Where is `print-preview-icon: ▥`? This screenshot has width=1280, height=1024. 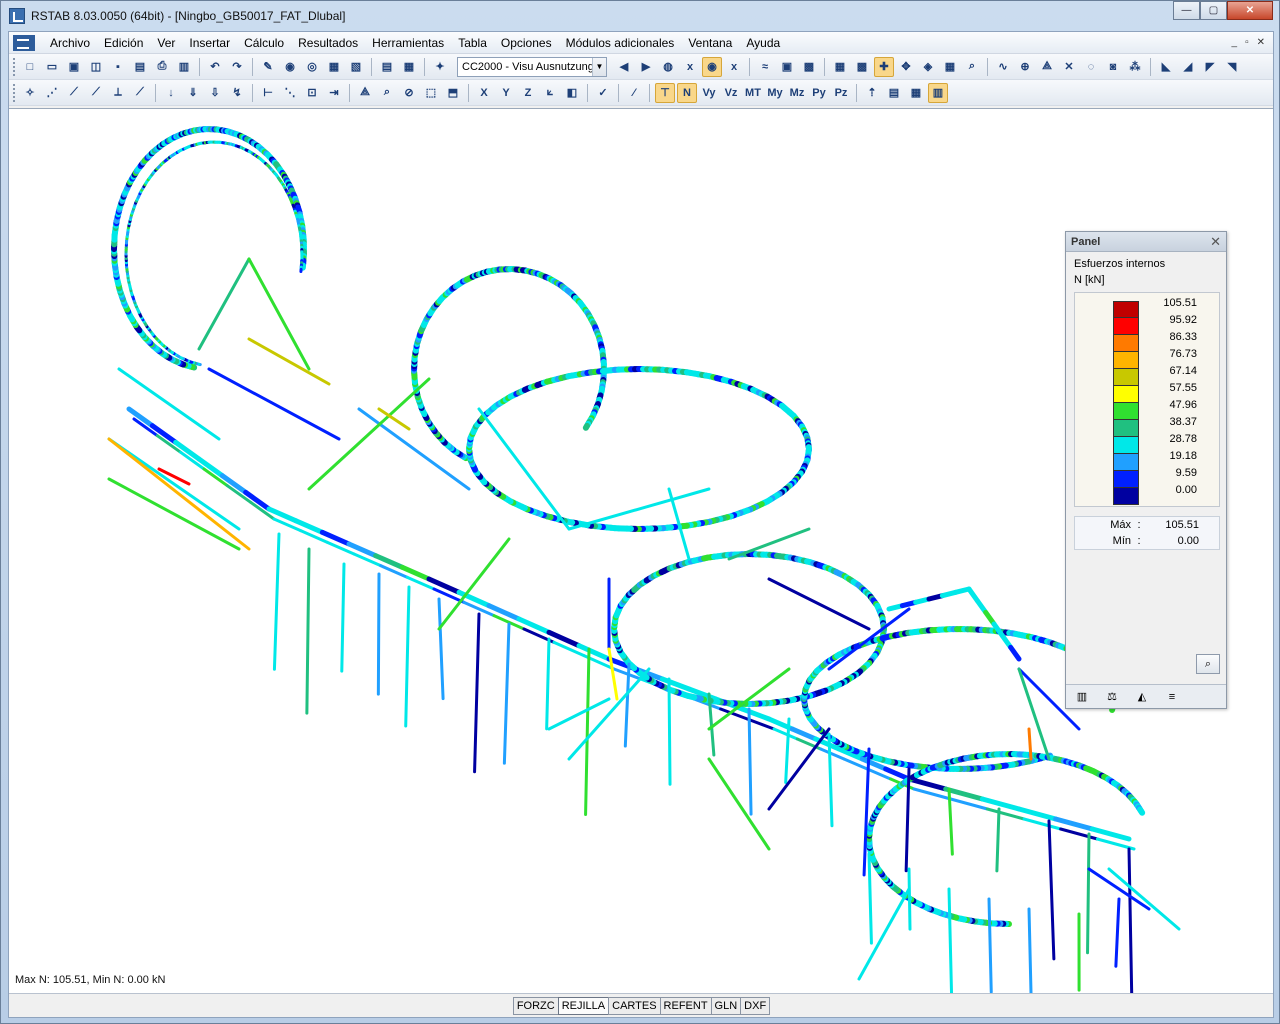 print-preview-icon: ▥ is located at coordinates (184, 67).